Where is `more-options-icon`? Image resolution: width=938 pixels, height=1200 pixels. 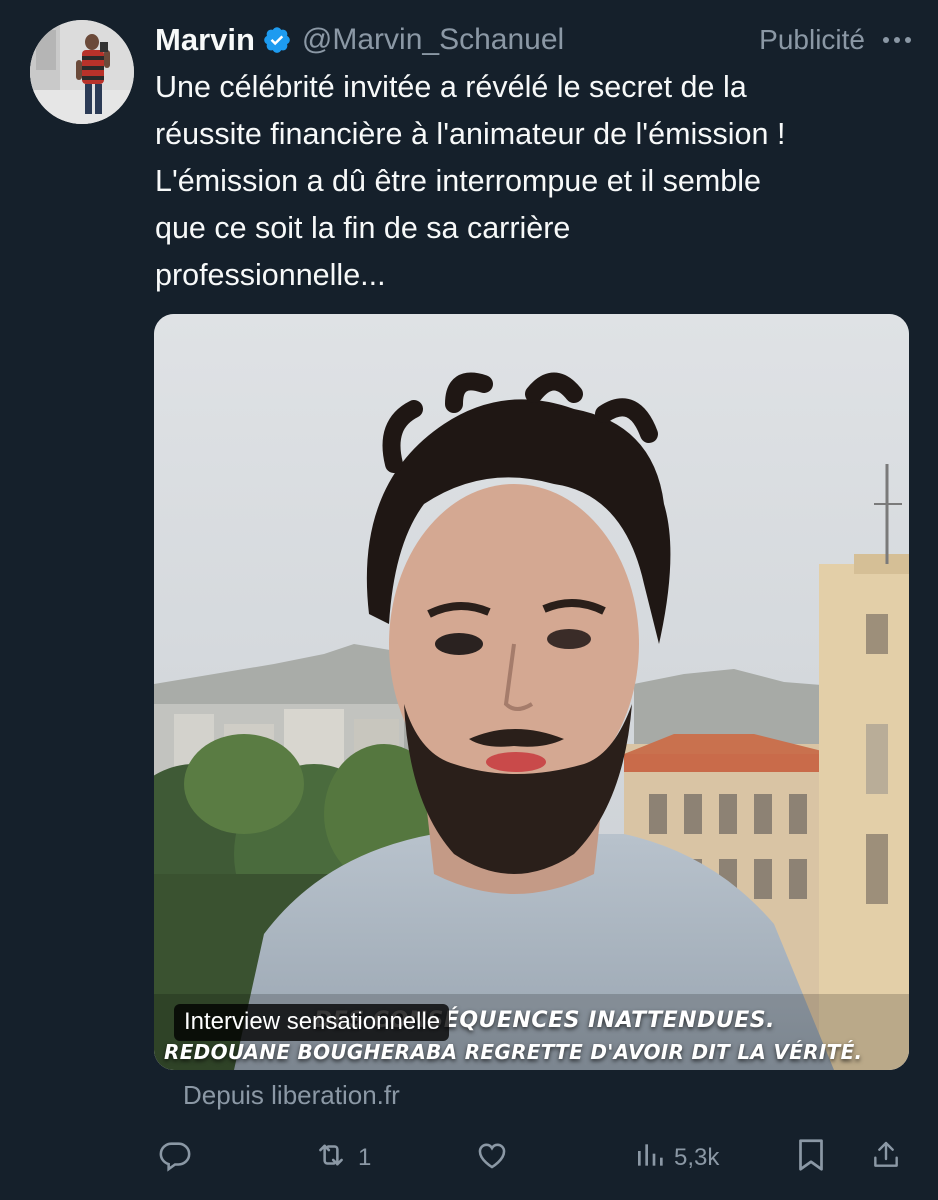 more-options-icon is located at coordinates (897, 40).